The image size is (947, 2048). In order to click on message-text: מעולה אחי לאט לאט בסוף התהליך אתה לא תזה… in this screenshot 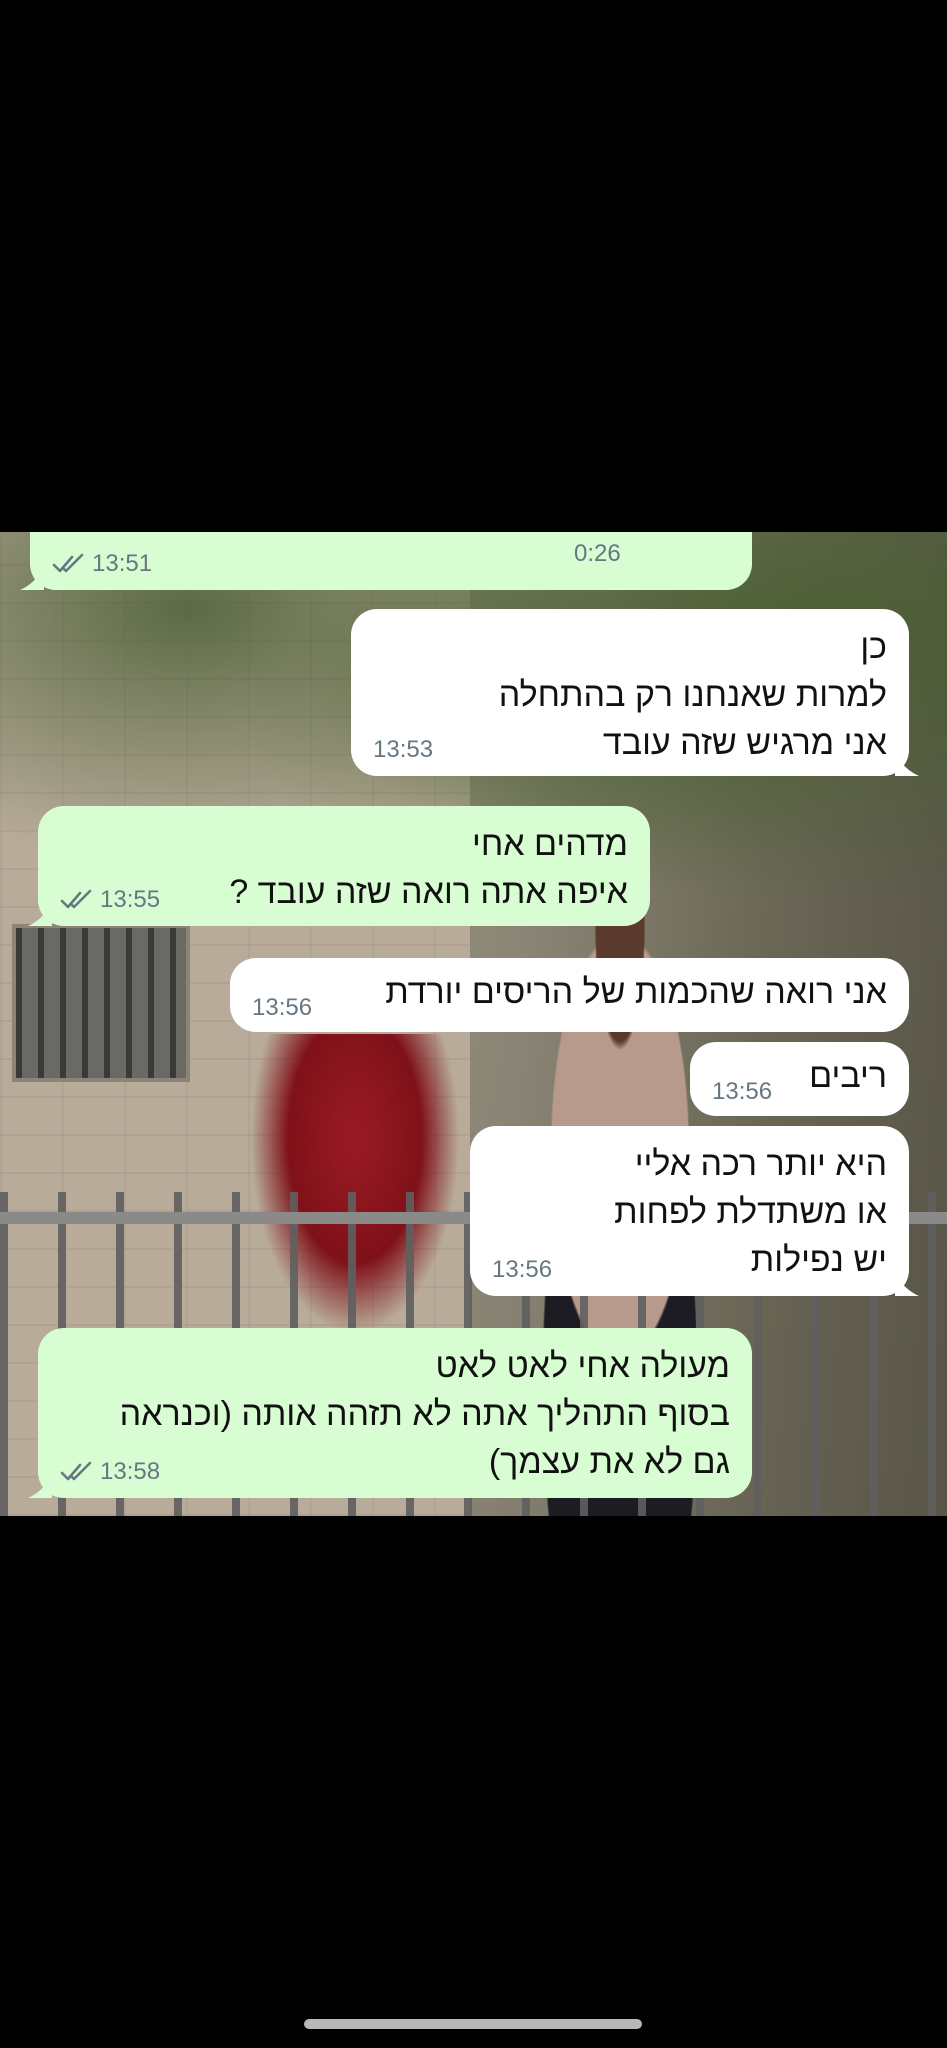, I will do `click(424, 1414)`.